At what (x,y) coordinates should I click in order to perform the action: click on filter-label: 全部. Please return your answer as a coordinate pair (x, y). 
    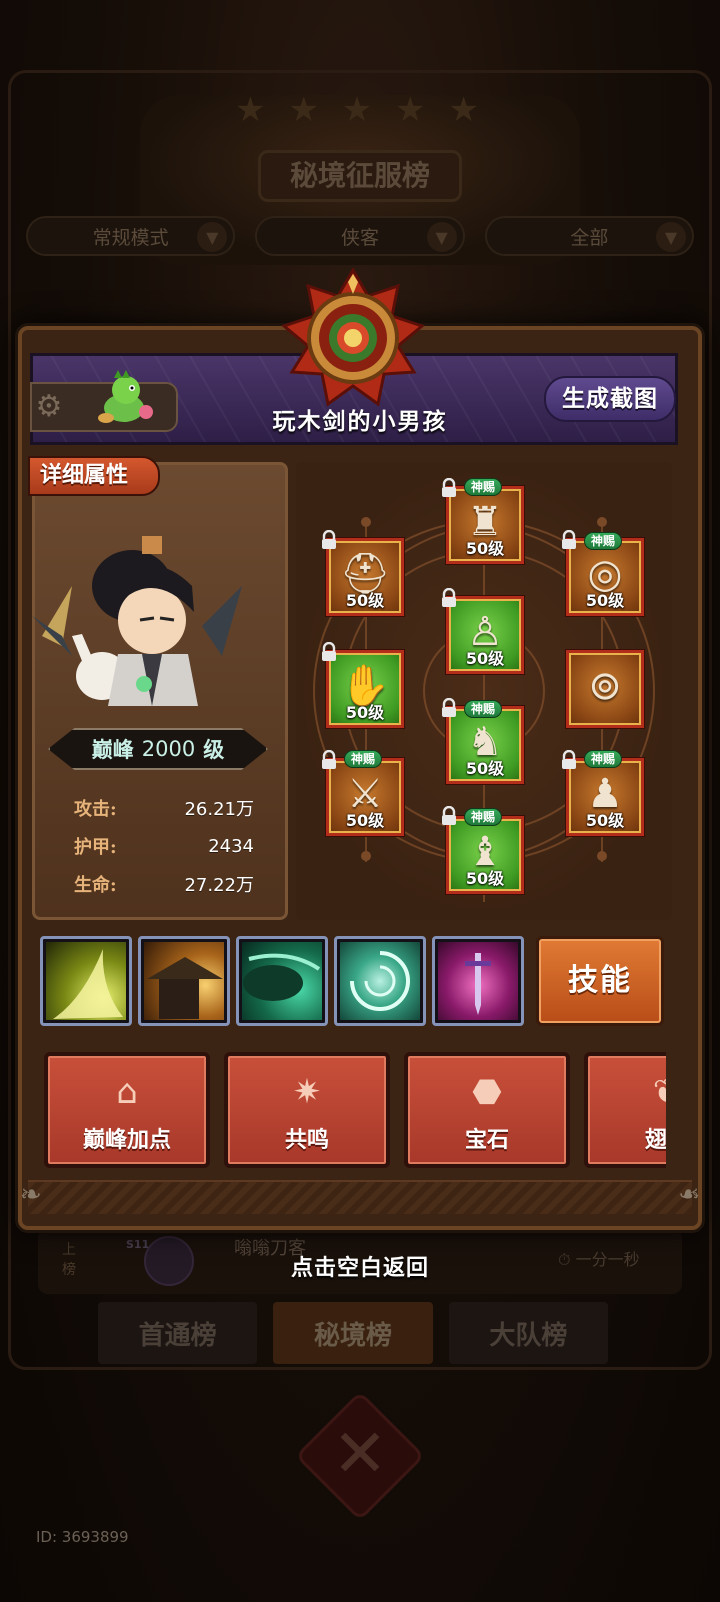
    Looking at the image, I should click on (589, 237).